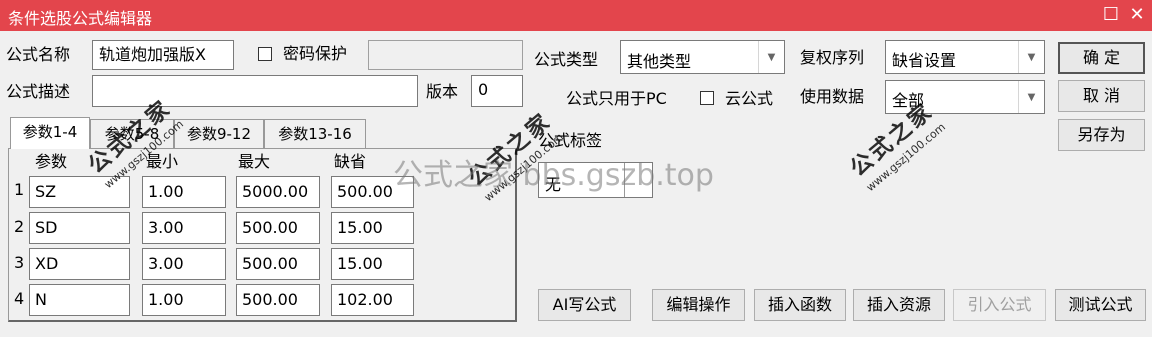 Image resolution: width=1152 pixels, height=337 pixels. What do you see at coordinates (19, 298) in the screenshot?
I see `param-row-index: 4` at bounding box center [19, 298].